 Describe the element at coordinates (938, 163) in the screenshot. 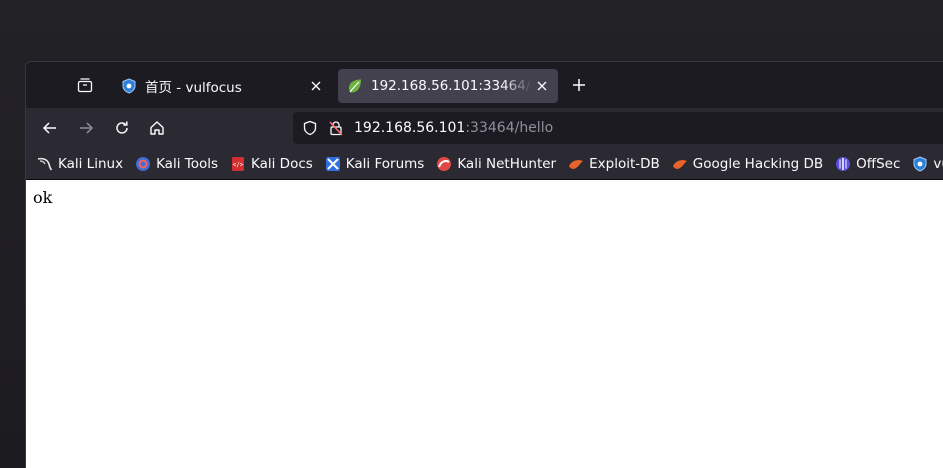

I see `bookmark-label: vulfo` at that location.